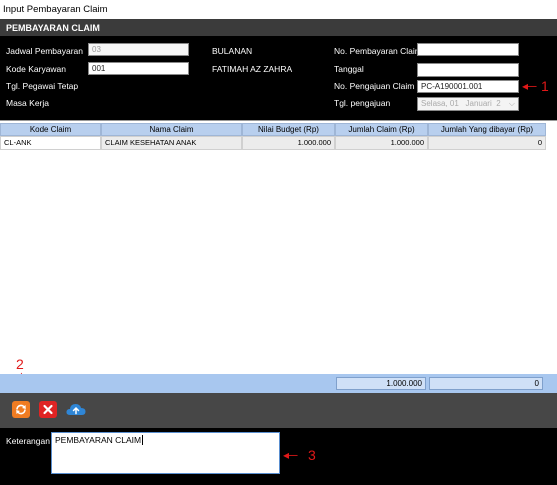 This screenshot has width=557, height=485. I want to click on window-titlebar: Input Pembayaran Claim, so click(278, 9).